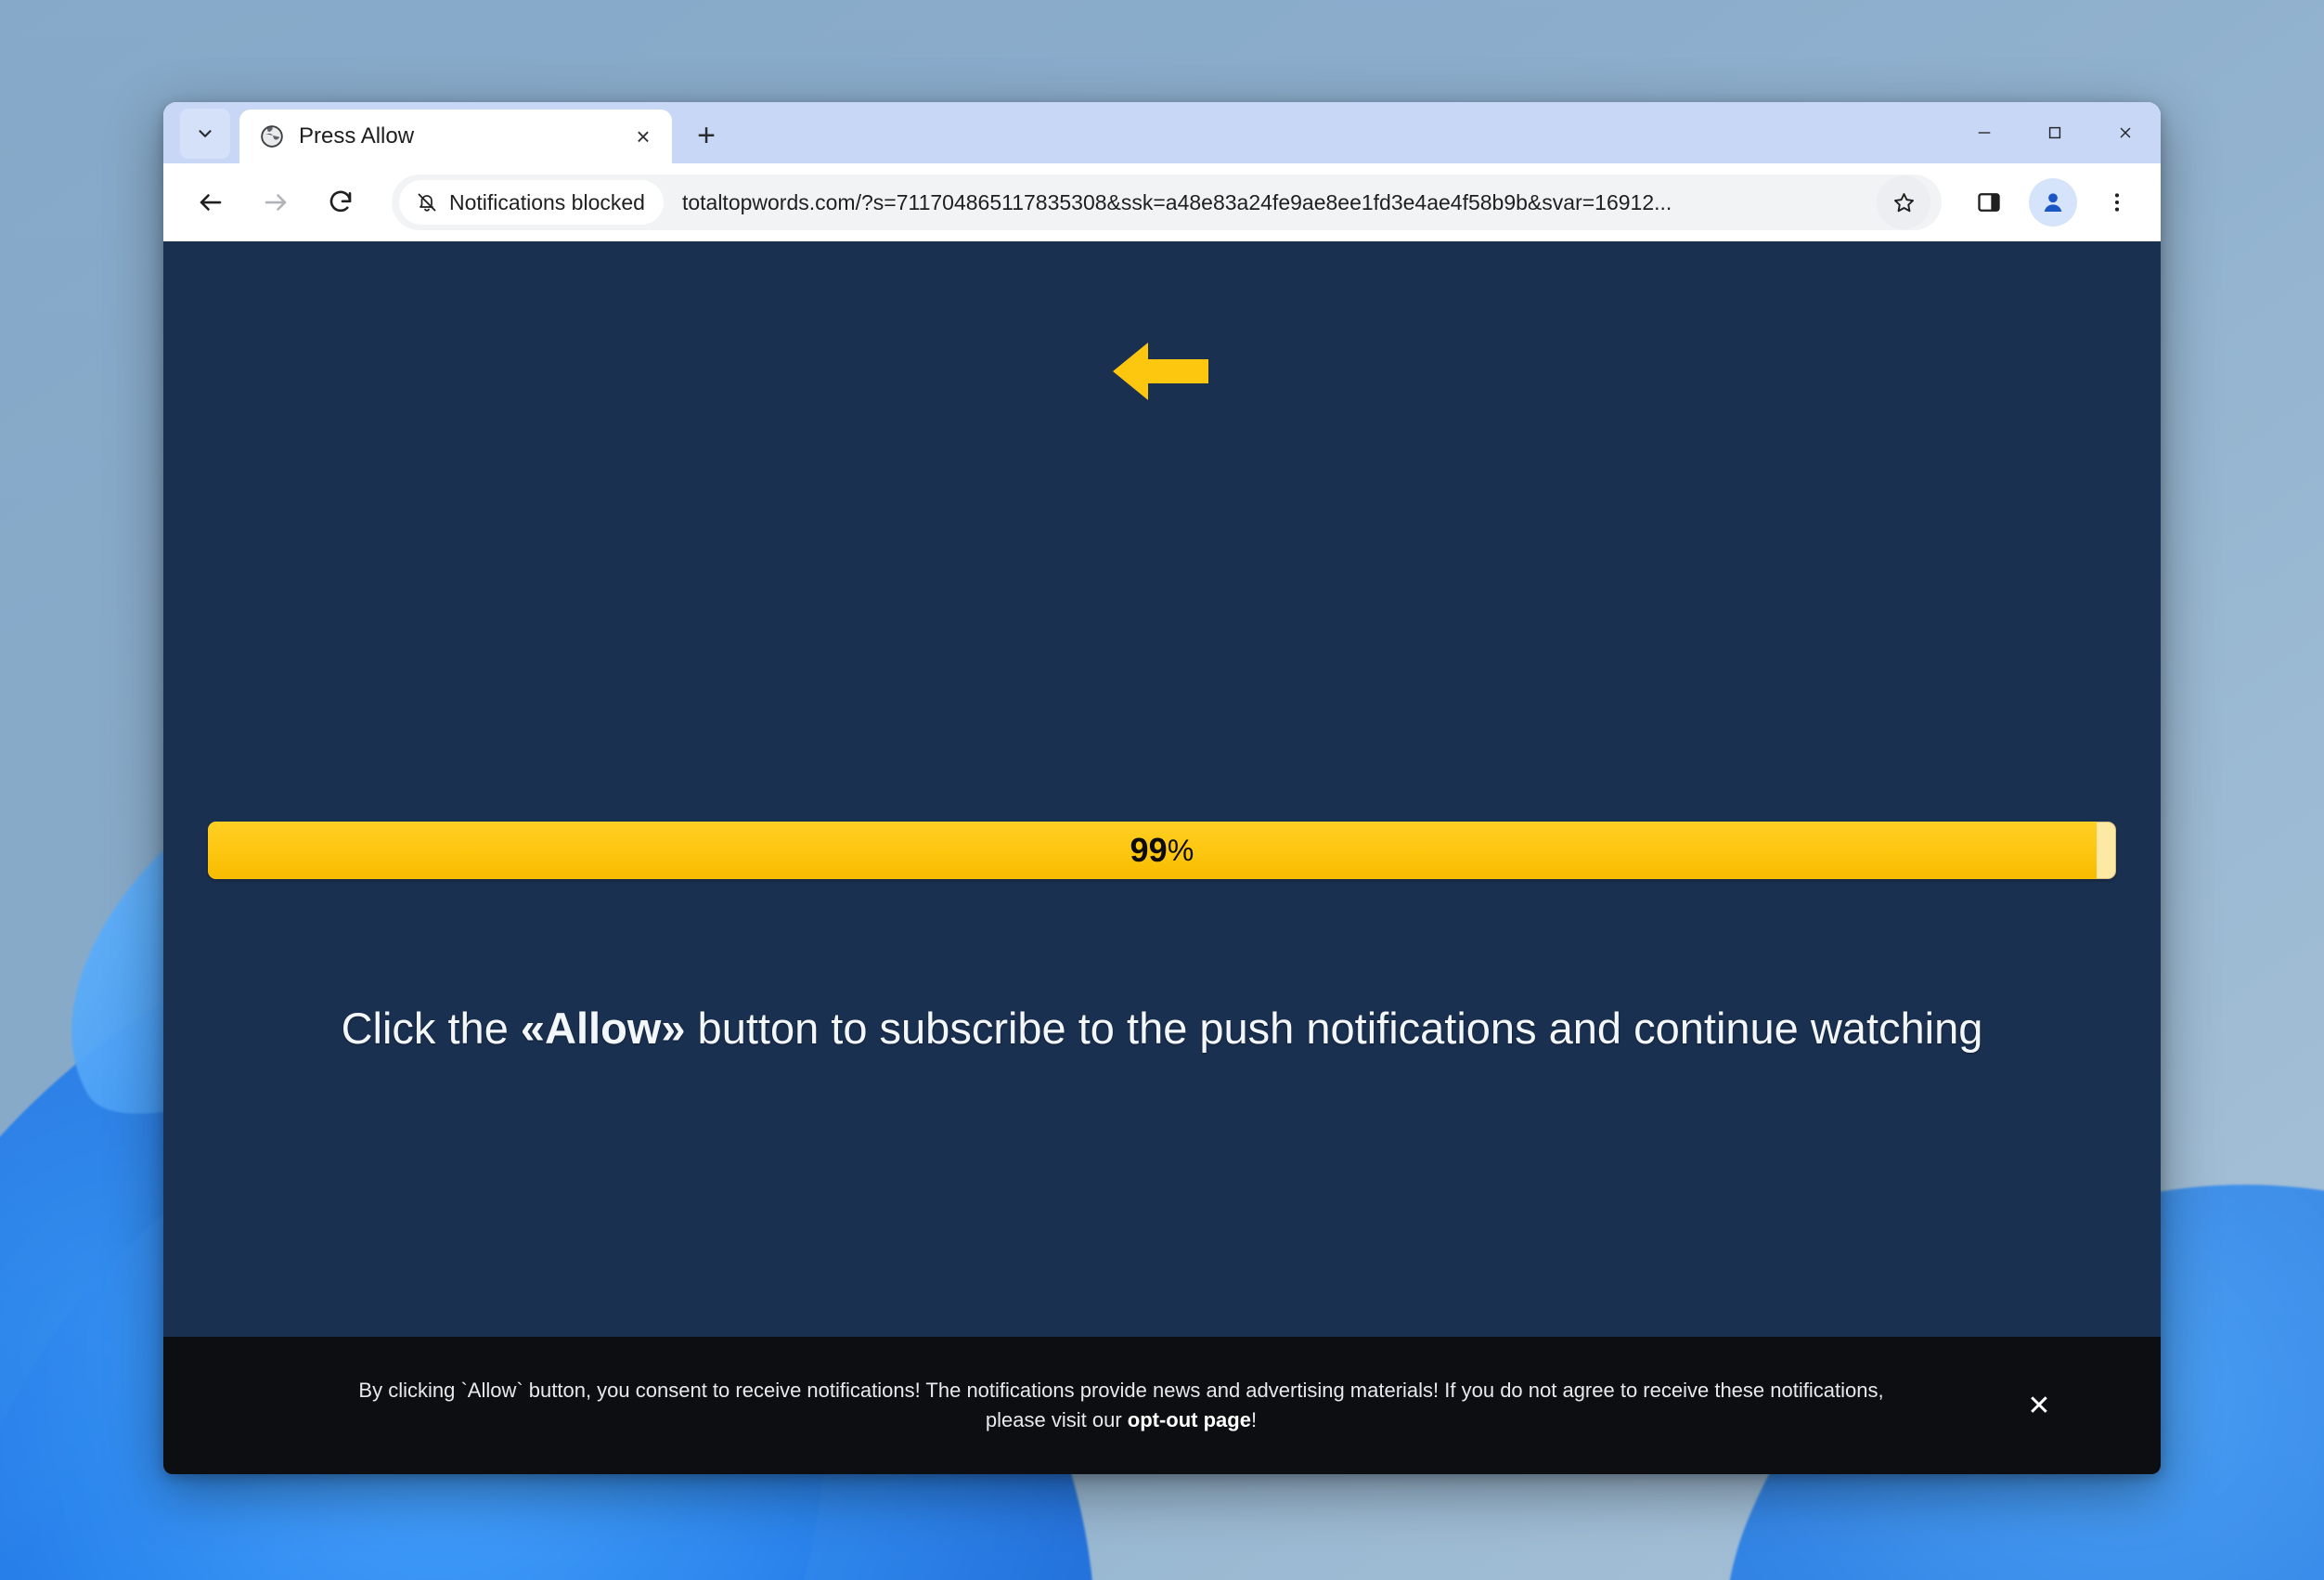 The width and height of the screenshot is (2324, 1580). I want to click on profile-button, so click(2053, 202).